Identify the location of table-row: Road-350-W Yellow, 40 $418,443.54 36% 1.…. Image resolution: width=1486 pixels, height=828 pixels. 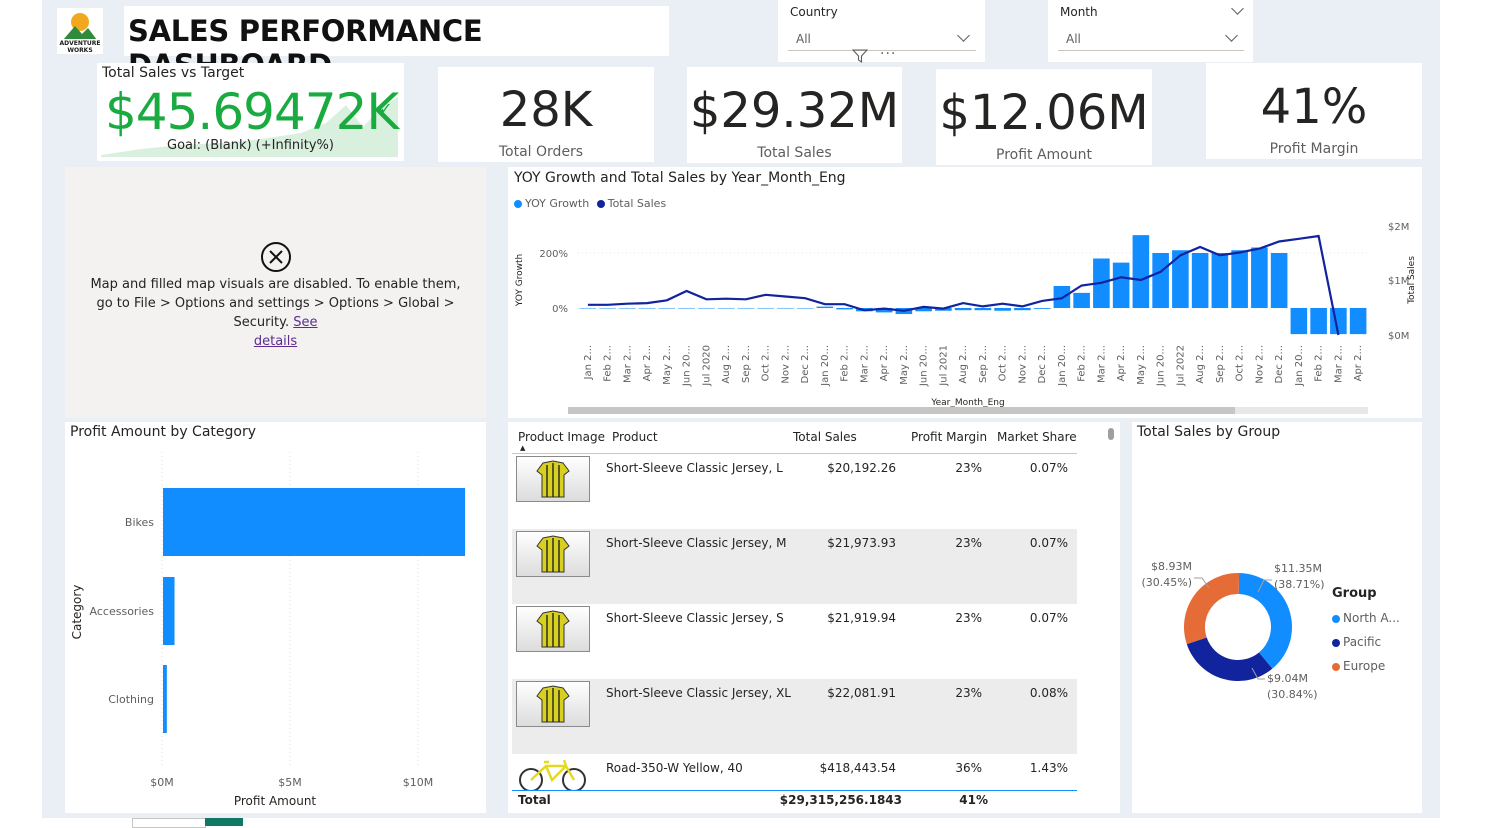
(794, 772).